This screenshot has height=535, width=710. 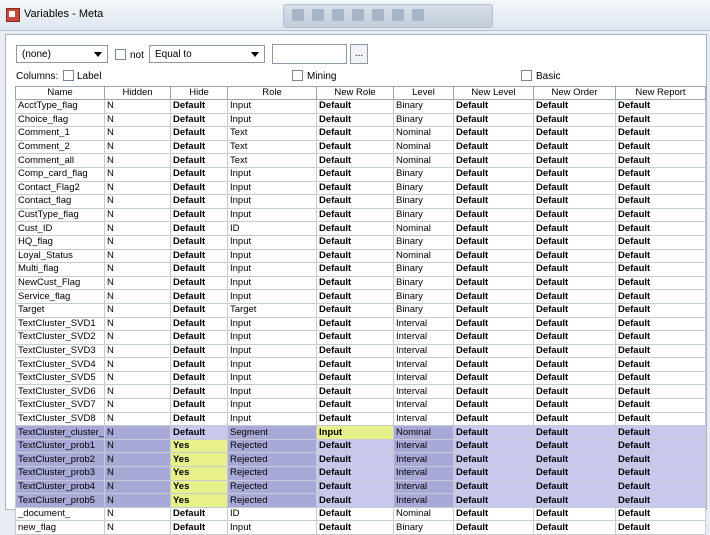 What do you see at coordinates (207, 54) in the screenshot?
I see `operator-select: Equal to` at bounding box center [207, 54].